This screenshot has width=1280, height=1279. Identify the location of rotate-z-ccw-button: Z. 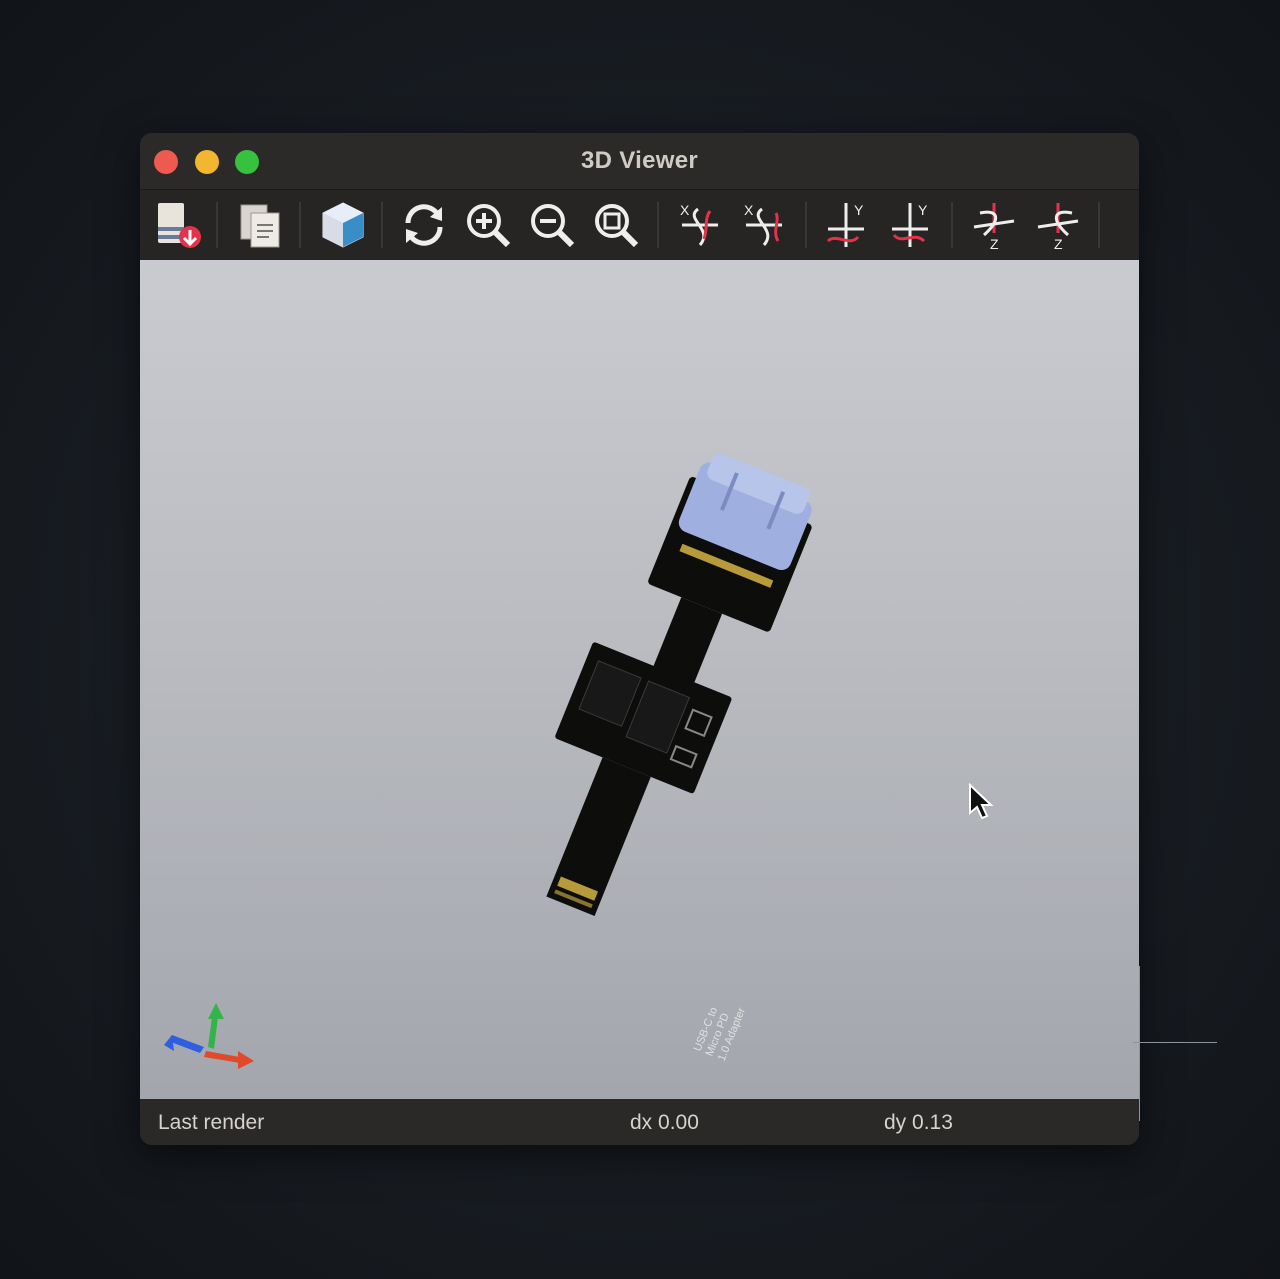
(1058, 225).